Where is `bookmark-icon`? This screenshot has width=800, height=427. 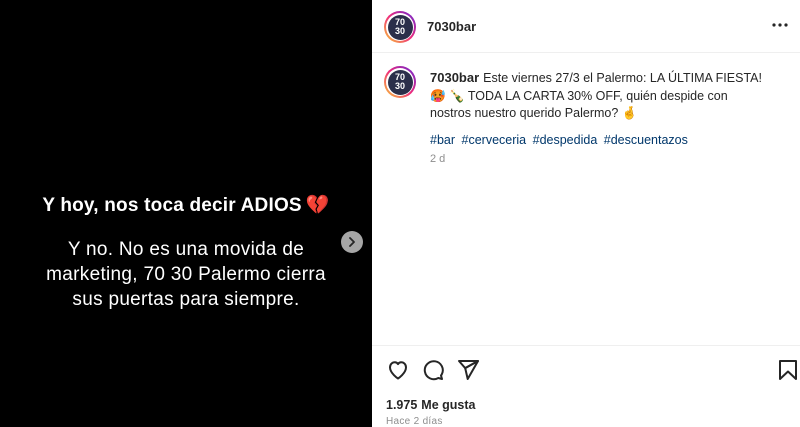
bookmark-icon is located at coordinates (788, 370).